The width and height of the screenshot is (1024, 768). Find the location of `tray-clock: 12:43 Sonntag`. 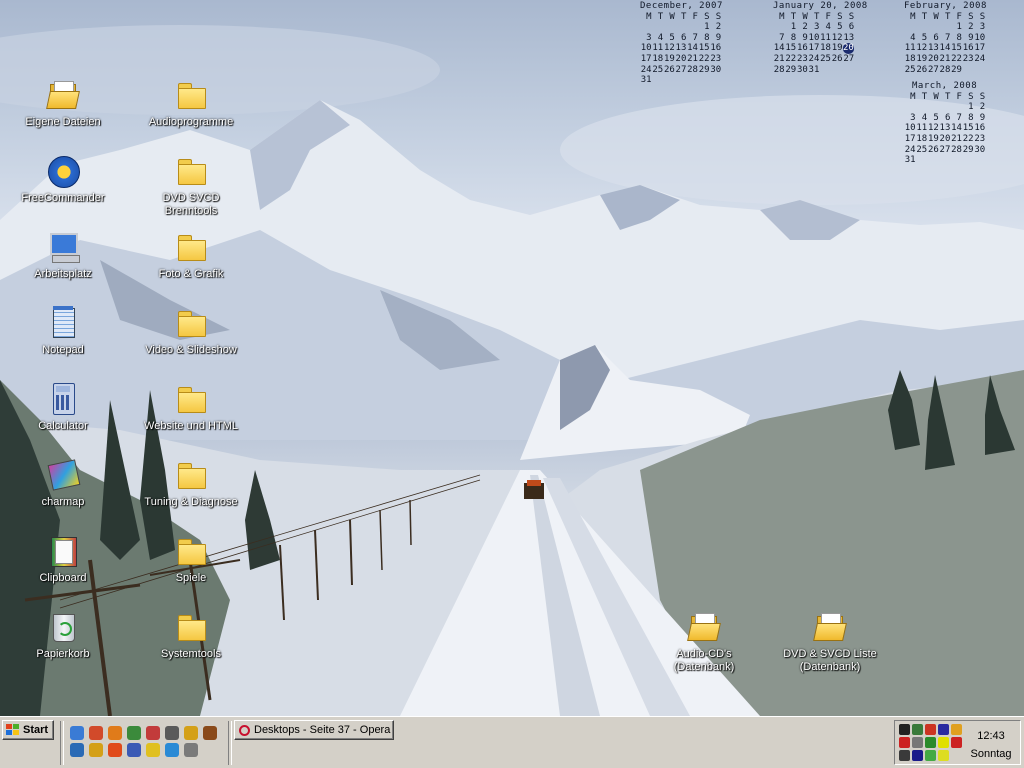

tray-clock: 12:43 Sonntag is located at coordinates (991, 745).